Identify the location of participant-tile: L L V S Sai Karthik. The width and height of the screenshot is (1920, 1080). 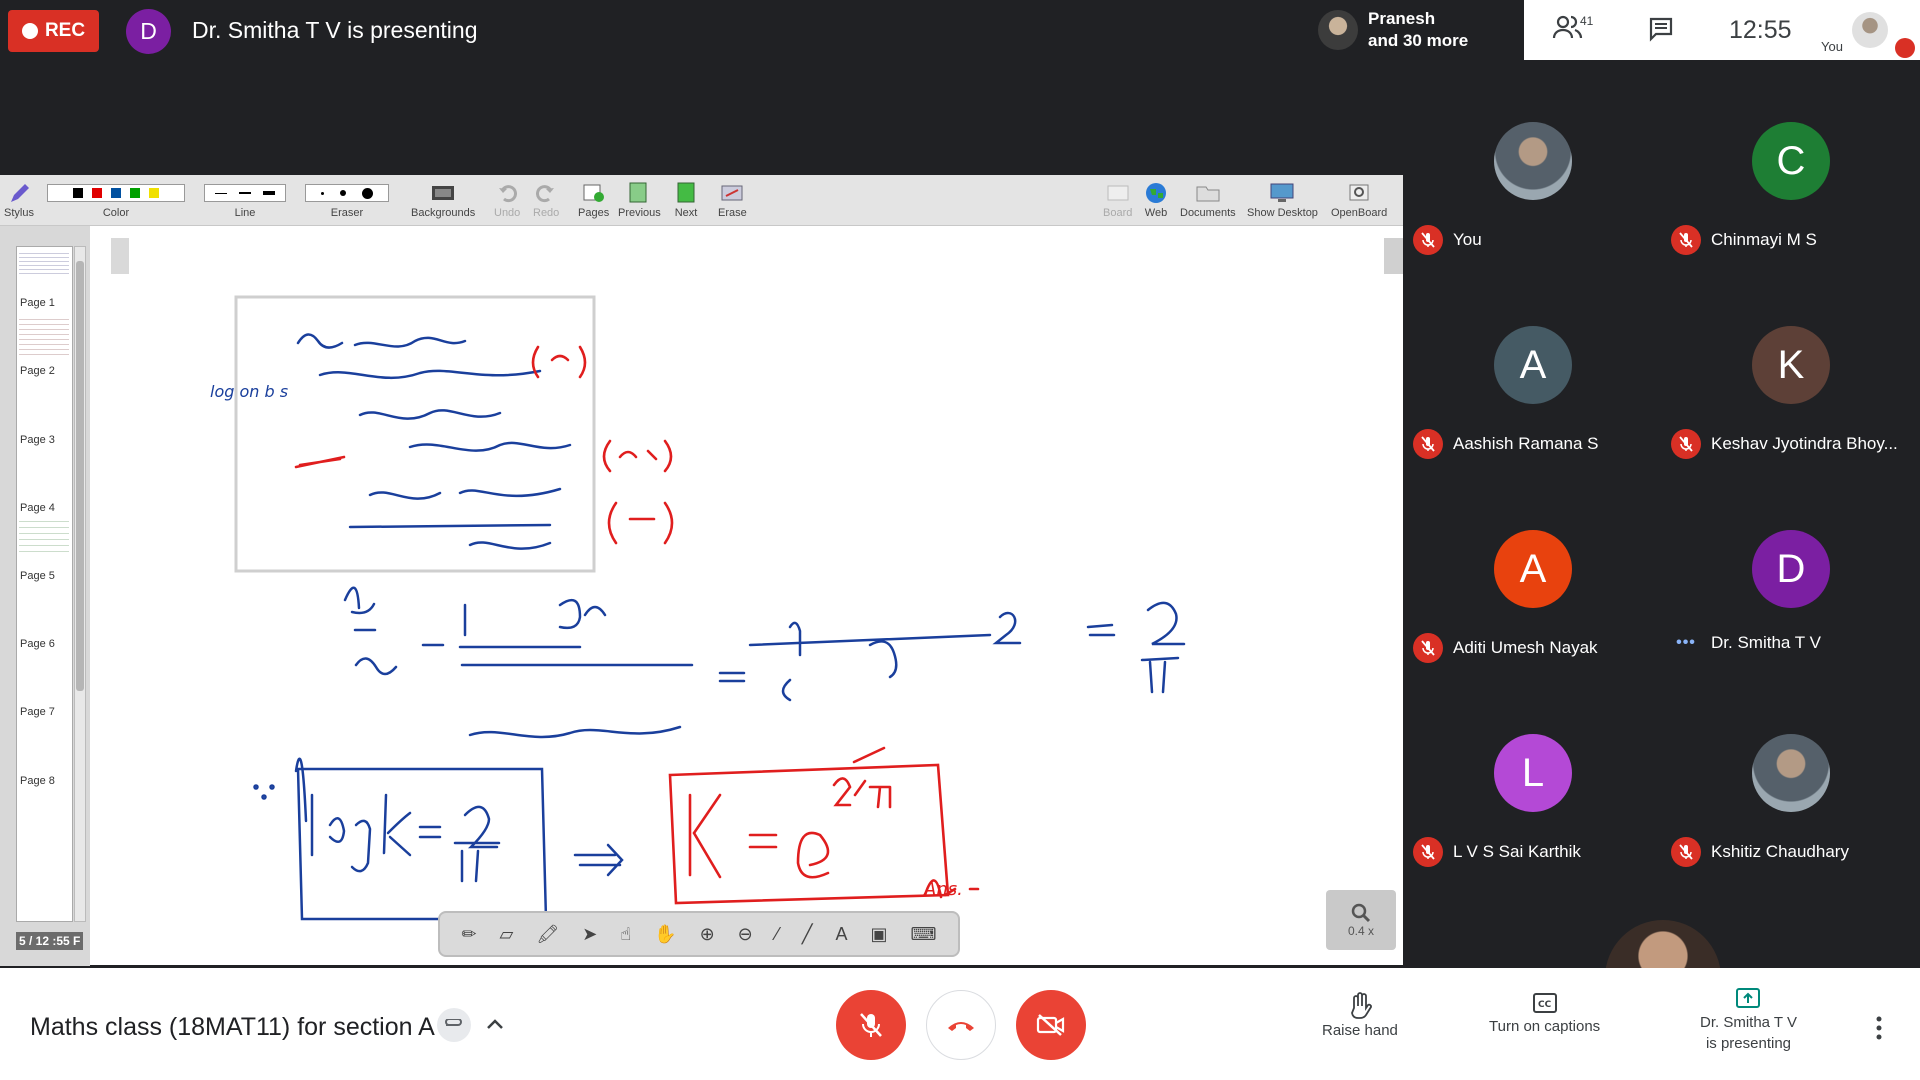
(1532, 806).